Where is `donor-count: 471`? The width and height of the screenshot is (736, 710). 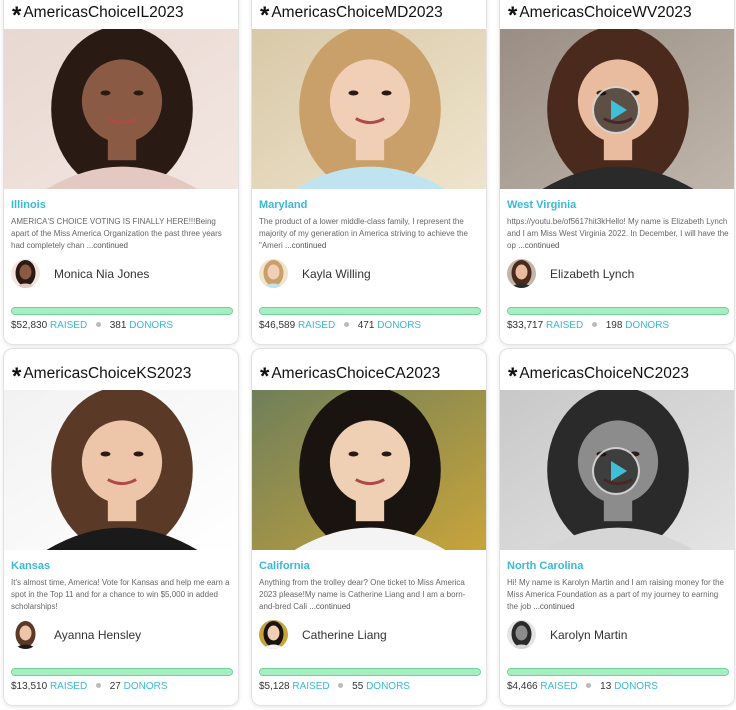 donor-count: 471 is located at coordinates (366, 325).